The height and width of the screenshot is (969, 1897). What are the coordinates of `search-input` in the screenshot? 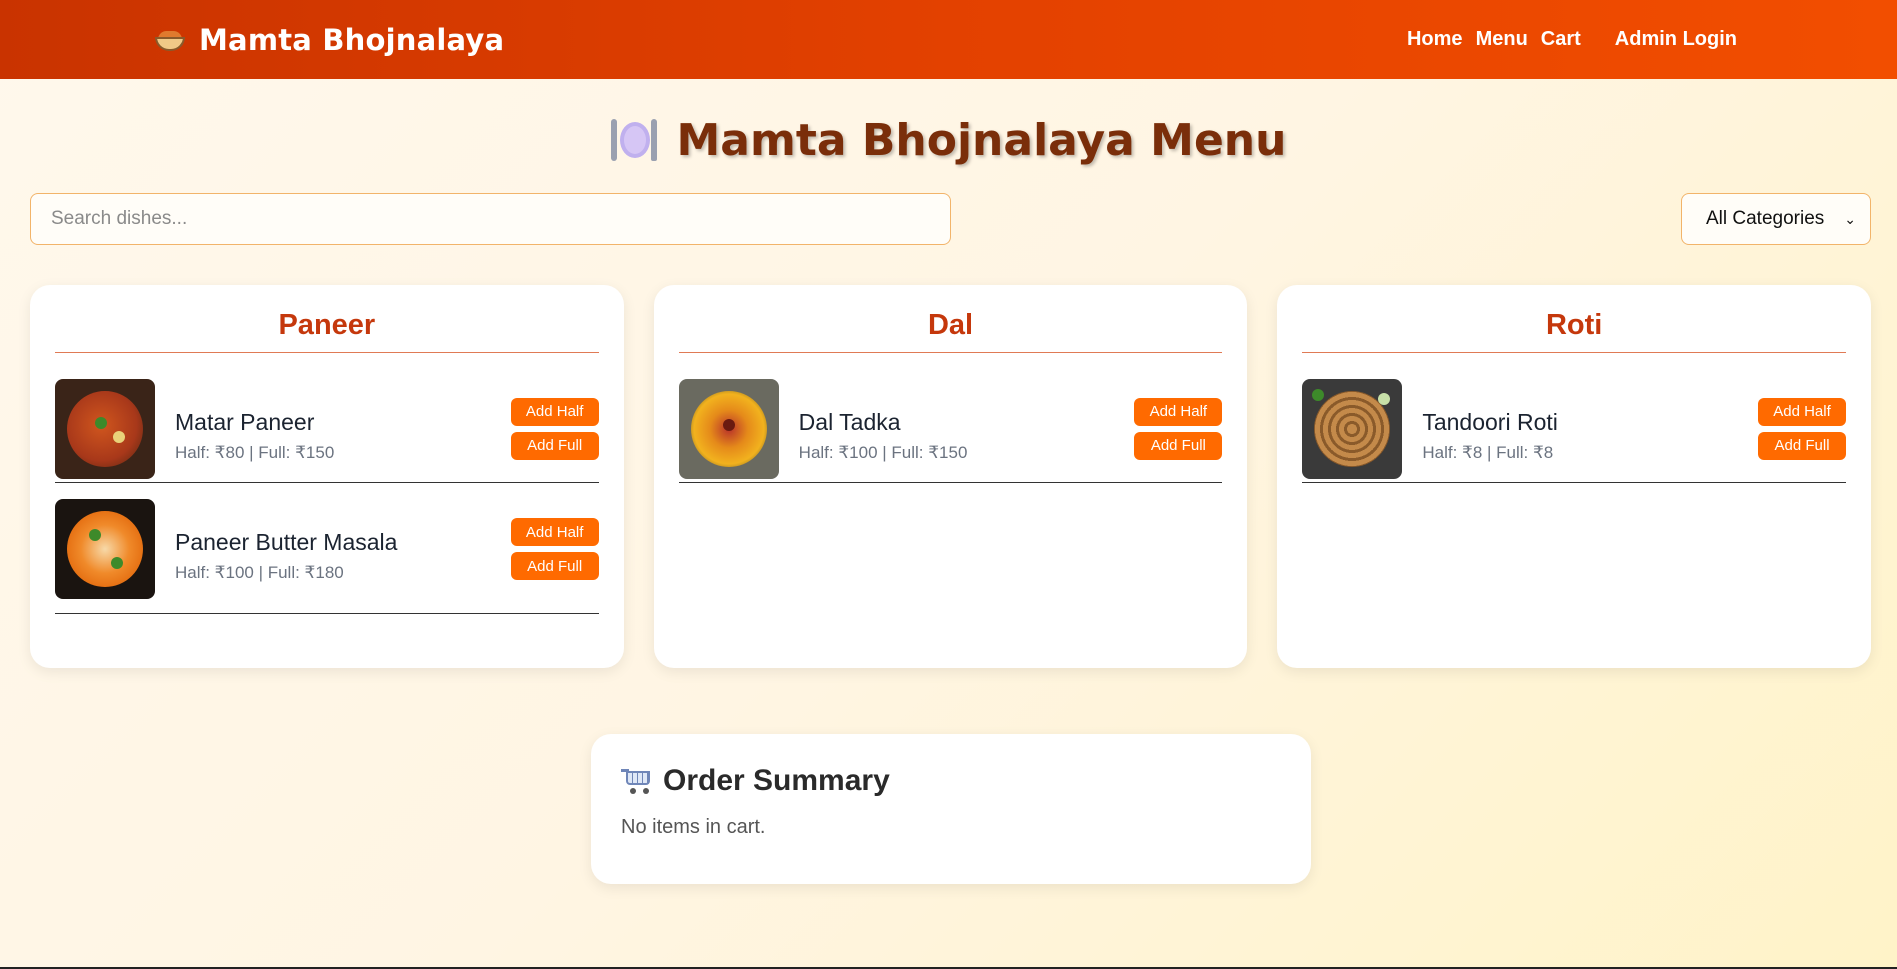 It's located at (490, 219).